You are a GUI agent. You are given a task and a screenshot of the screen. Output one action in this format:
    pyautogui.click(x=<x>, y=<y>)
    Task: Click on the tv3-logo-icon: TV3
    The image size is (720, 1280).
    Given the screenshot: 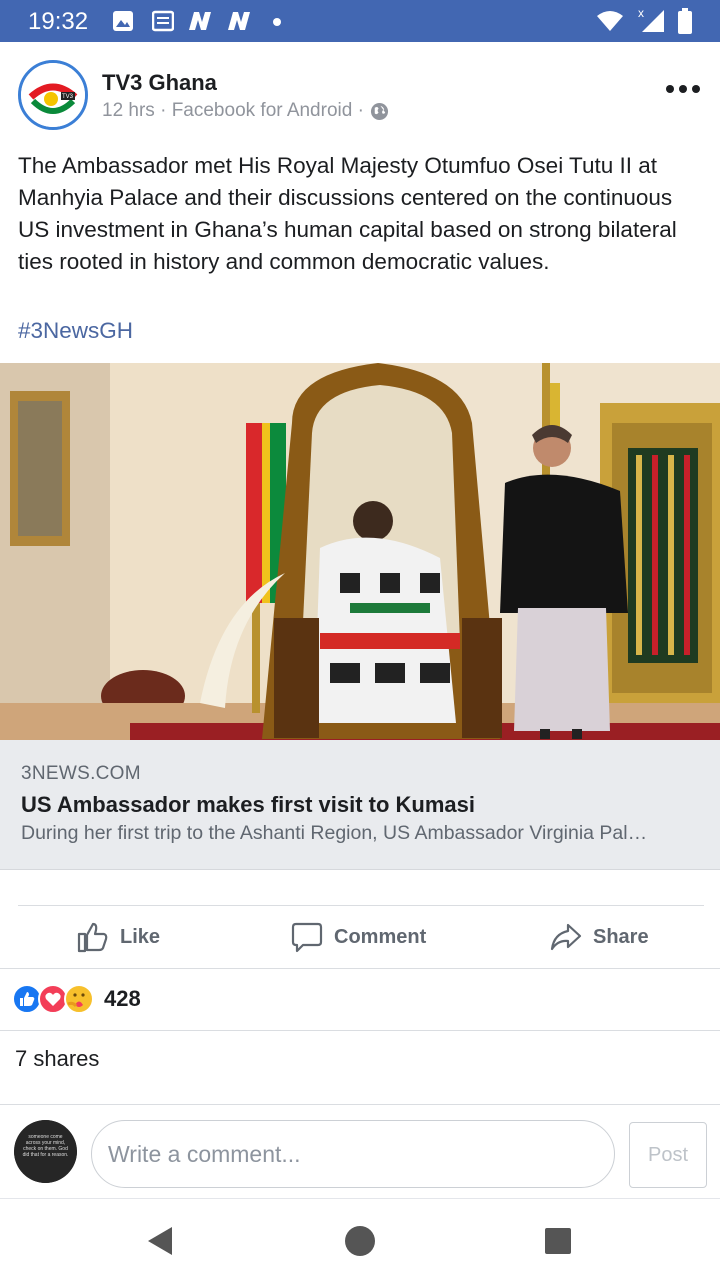 What is the action you would take?
    pyautogui.click(x=53, y=95)
    